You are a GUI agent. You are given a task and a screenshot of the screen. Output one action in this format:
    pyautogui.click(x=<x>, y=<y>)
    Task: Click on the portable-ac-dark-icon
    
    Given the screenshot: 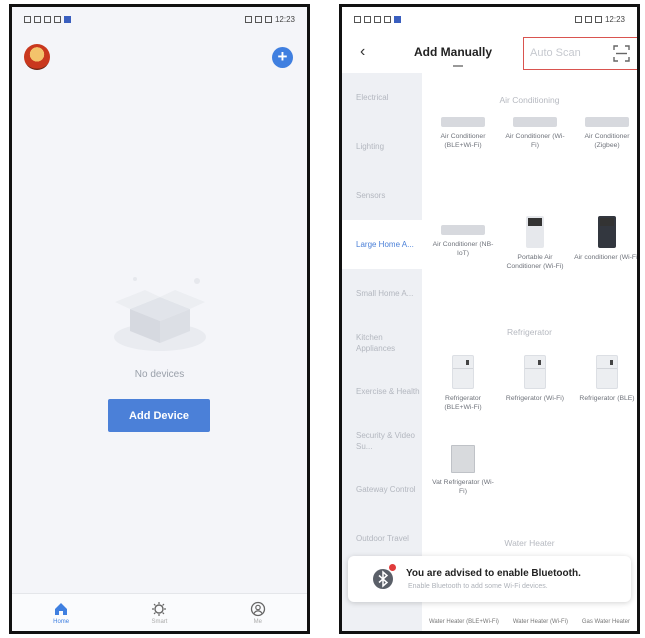 What is the action you would take?
    pyautogui.click(x=607, y=232)
    